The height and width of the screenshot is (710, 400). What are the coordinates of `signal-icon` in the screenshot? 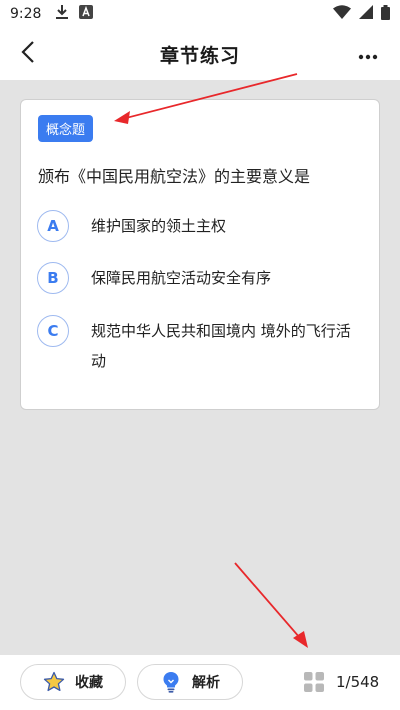 It's located at (366, 14).